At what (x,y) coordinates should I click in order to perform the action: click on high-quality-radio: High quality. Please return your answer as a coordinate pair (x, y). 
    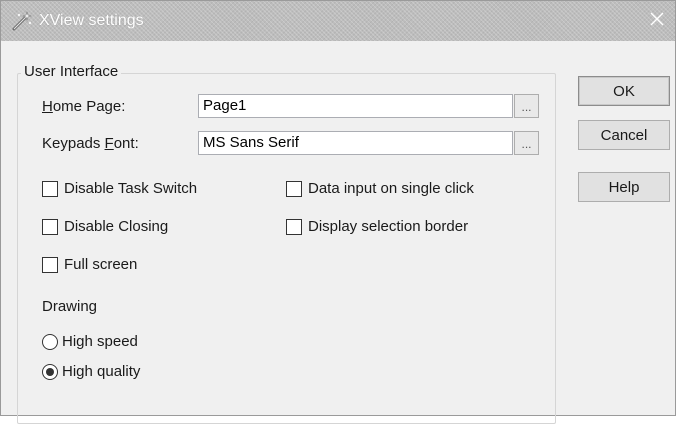
    Looking at the image, I should click on (91, 372).